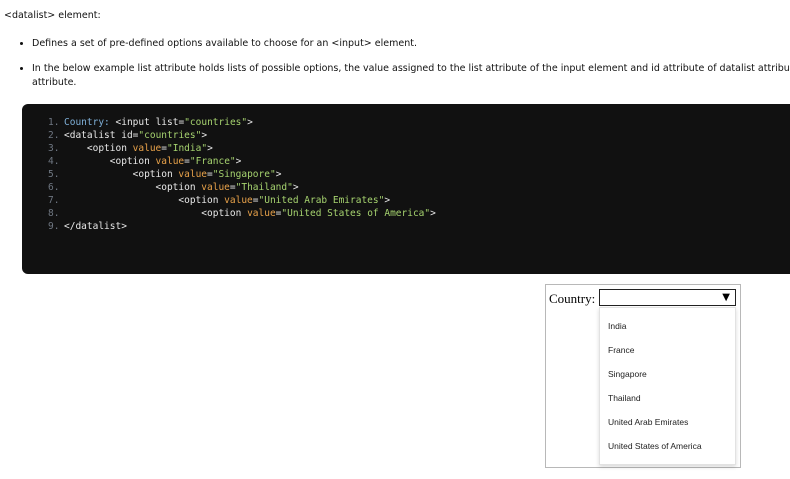 The width and height of the screenshot is (790, 479). What do you see at coordinates (54, 213) in the screenshot?
I see `line-number: 8.` at bounding box center [54, 213].